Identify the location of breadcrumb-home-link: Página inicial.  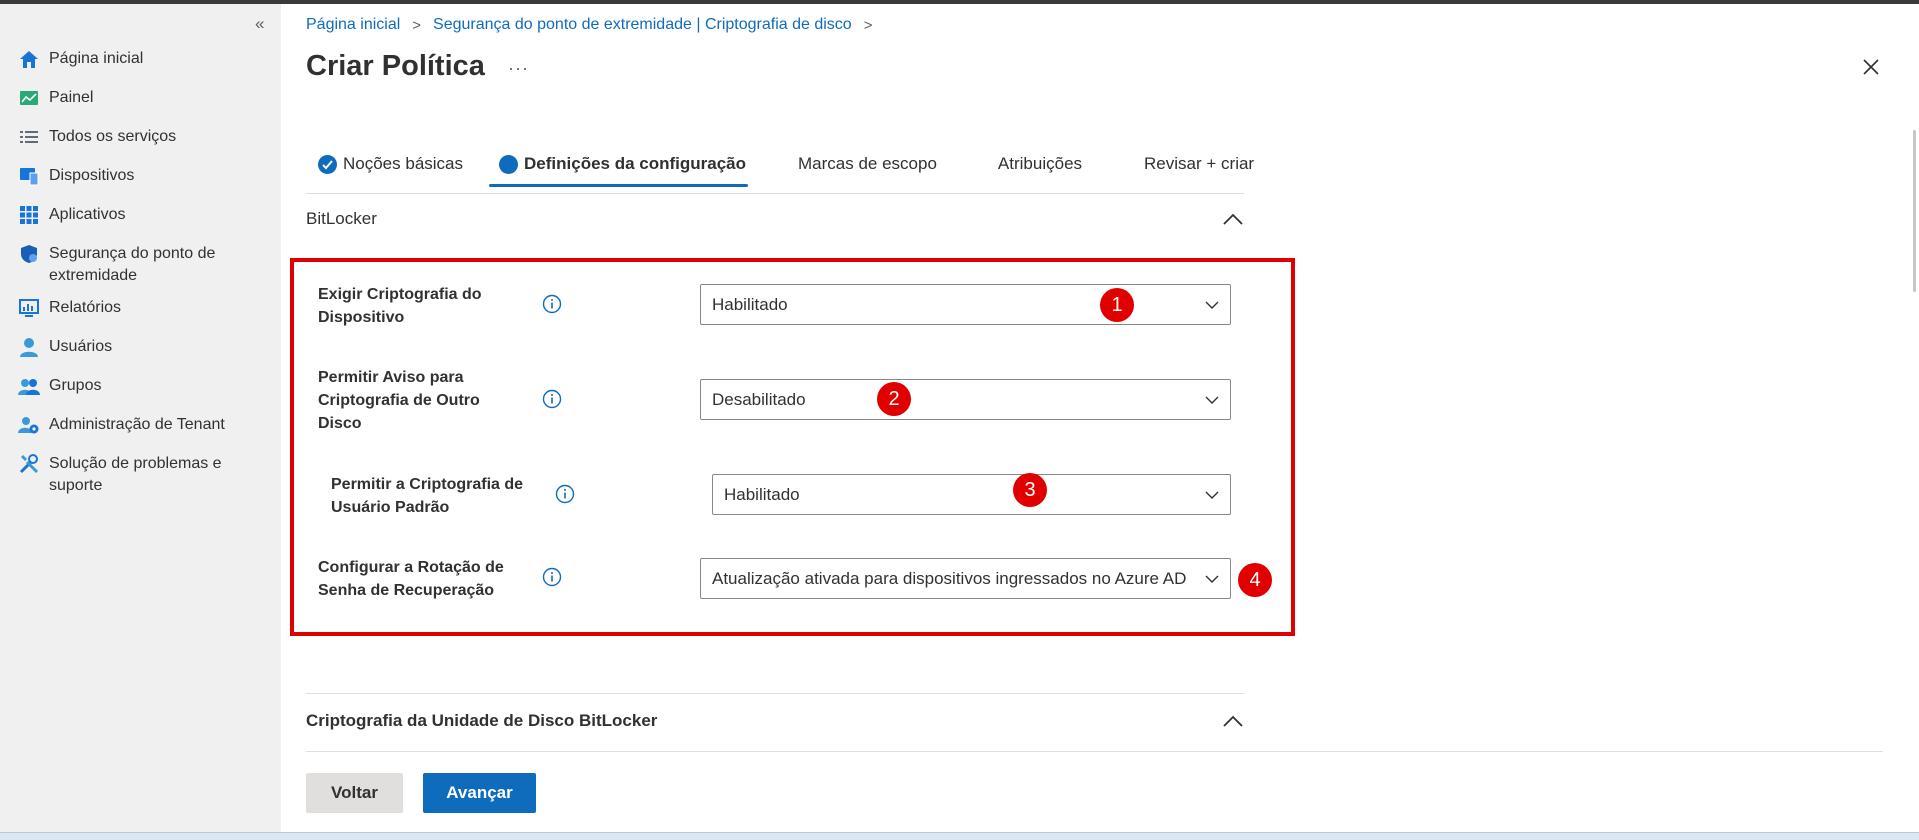
(353, 25).